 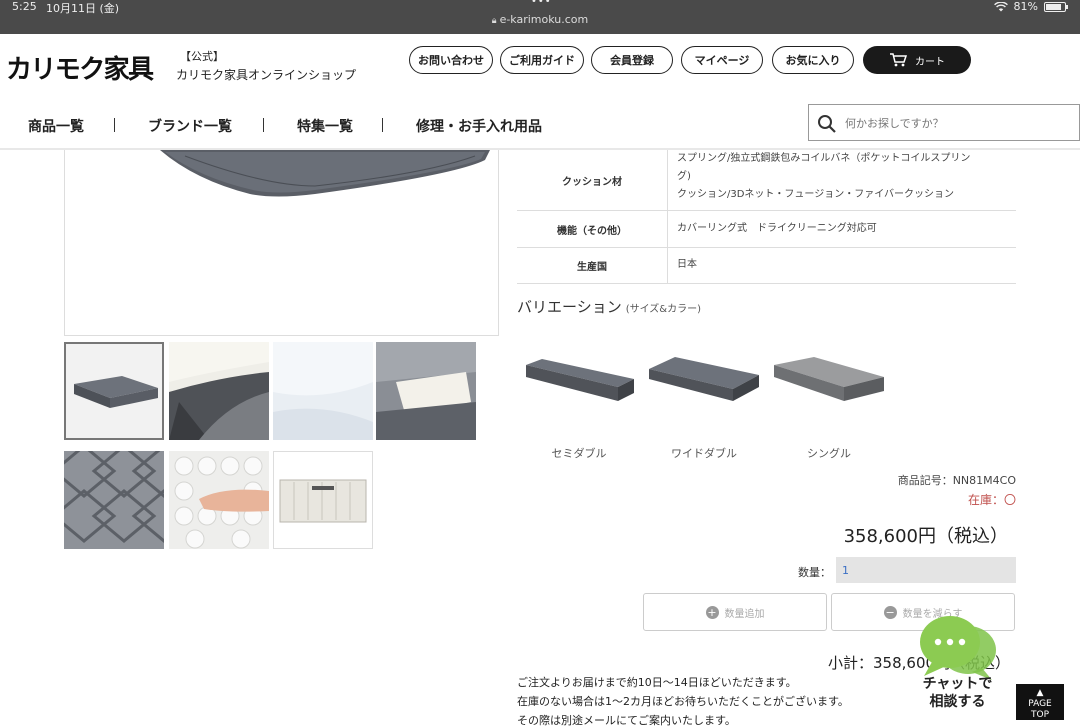 I want to click on search-box, so click(x=944, y=122).